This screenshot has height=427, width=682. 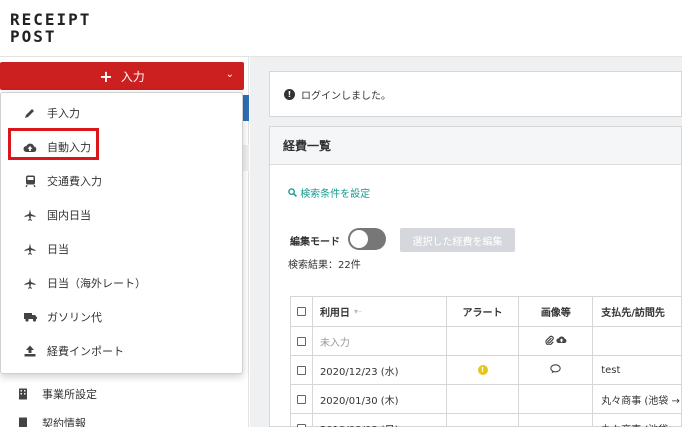 I want to click on table-row: 2020/12/23 (水) ! test, so click(x=486, y=370).